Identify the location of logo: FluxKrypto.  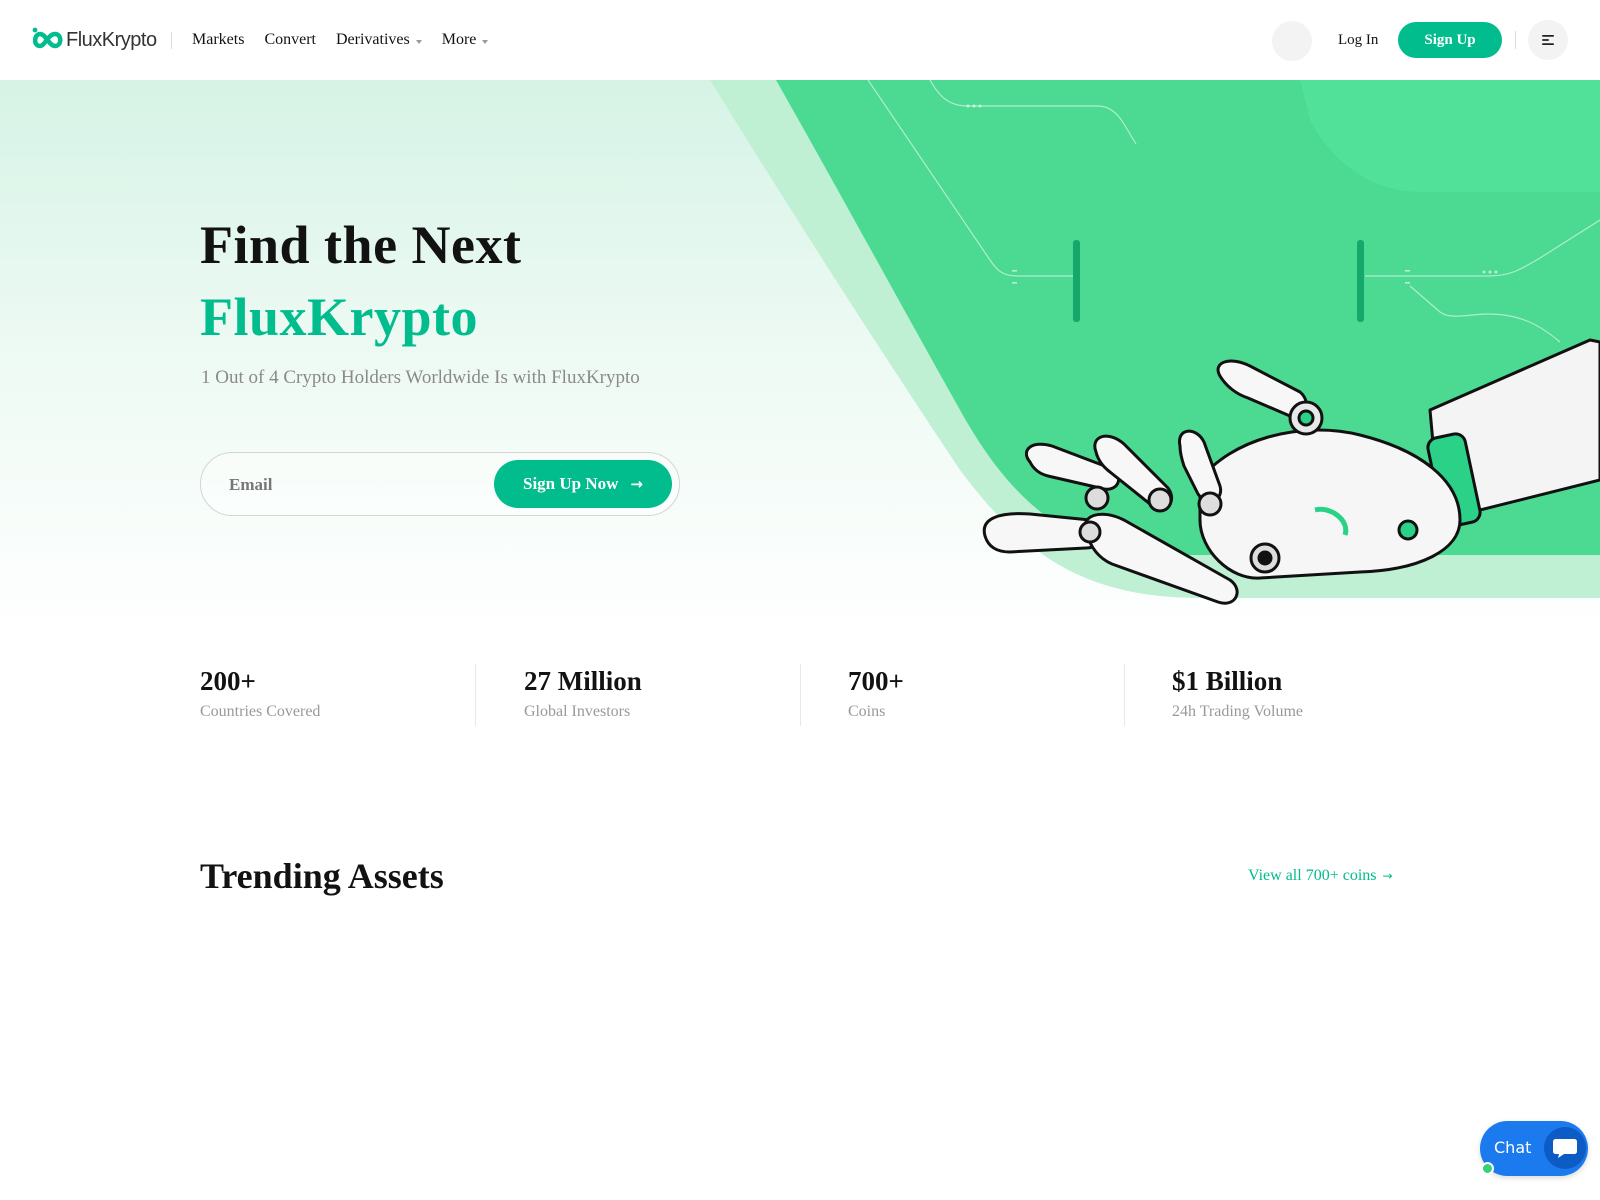
(94, 40).